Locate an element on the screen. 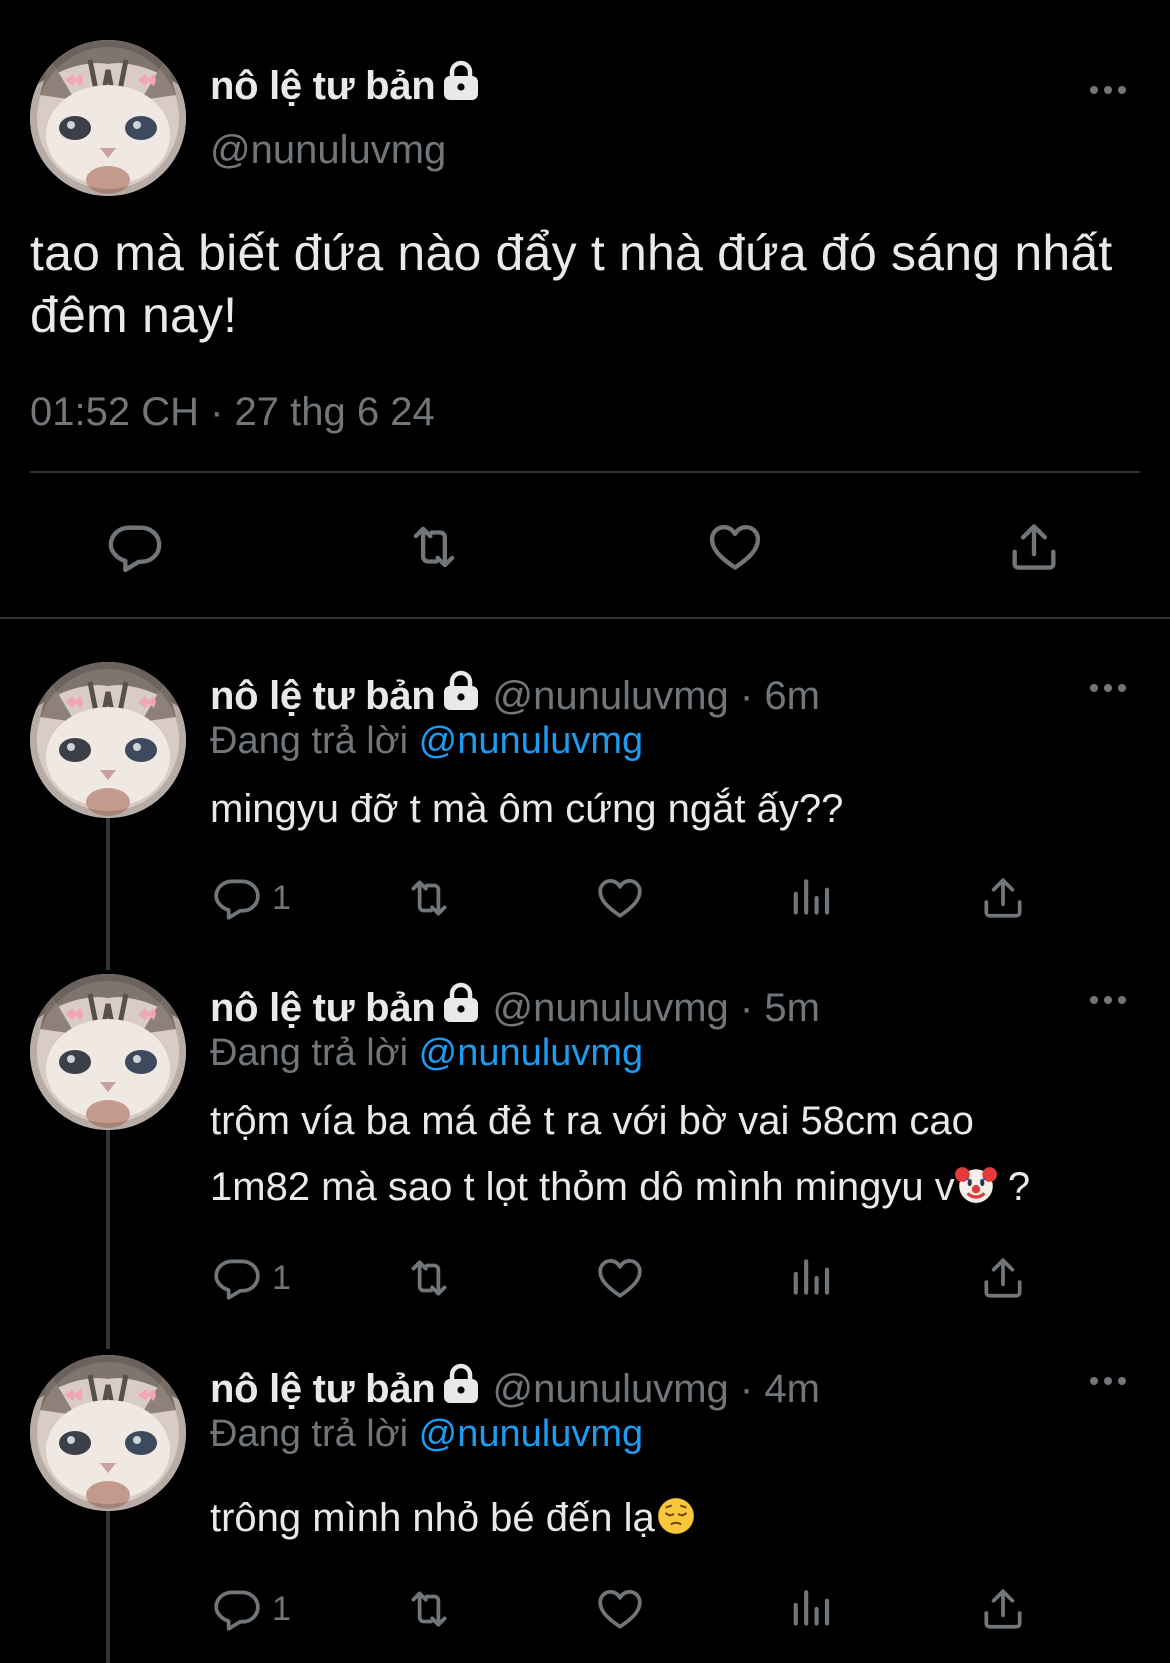 The width and height of the screenshot is (1170, 1663). reply-header: nô lệ tư bản @nunuluvmg · 4m is located at coordinates (515, 1387).